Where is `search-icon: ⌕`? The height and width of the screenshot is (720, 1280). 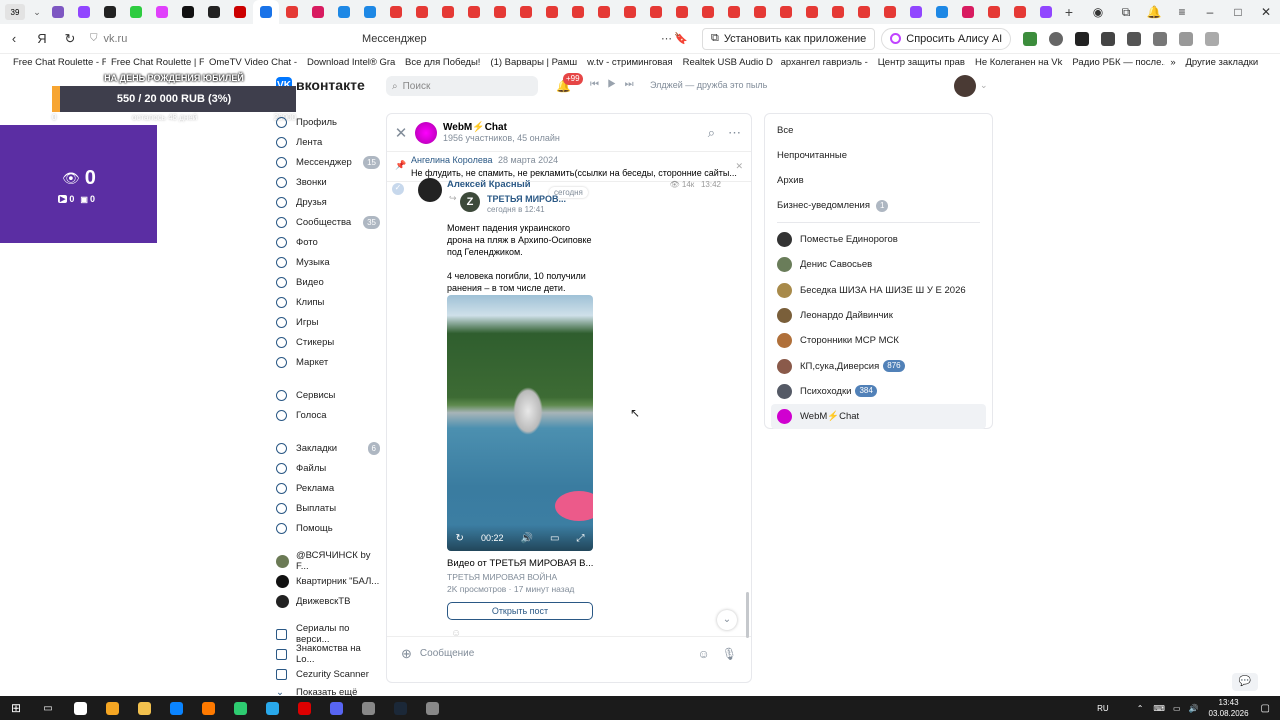 search-icon: ⌕ is located at coordinates (711, 133).